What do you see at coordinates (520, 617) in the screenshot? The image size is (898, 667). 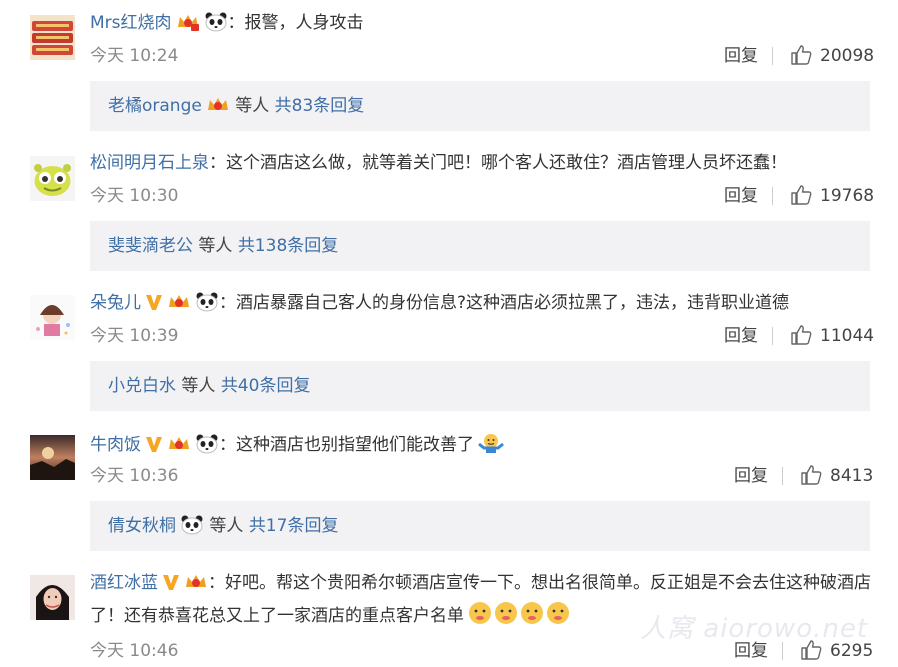 I see `embarrassed-emoji-icon` at bounding box center [520, 617].